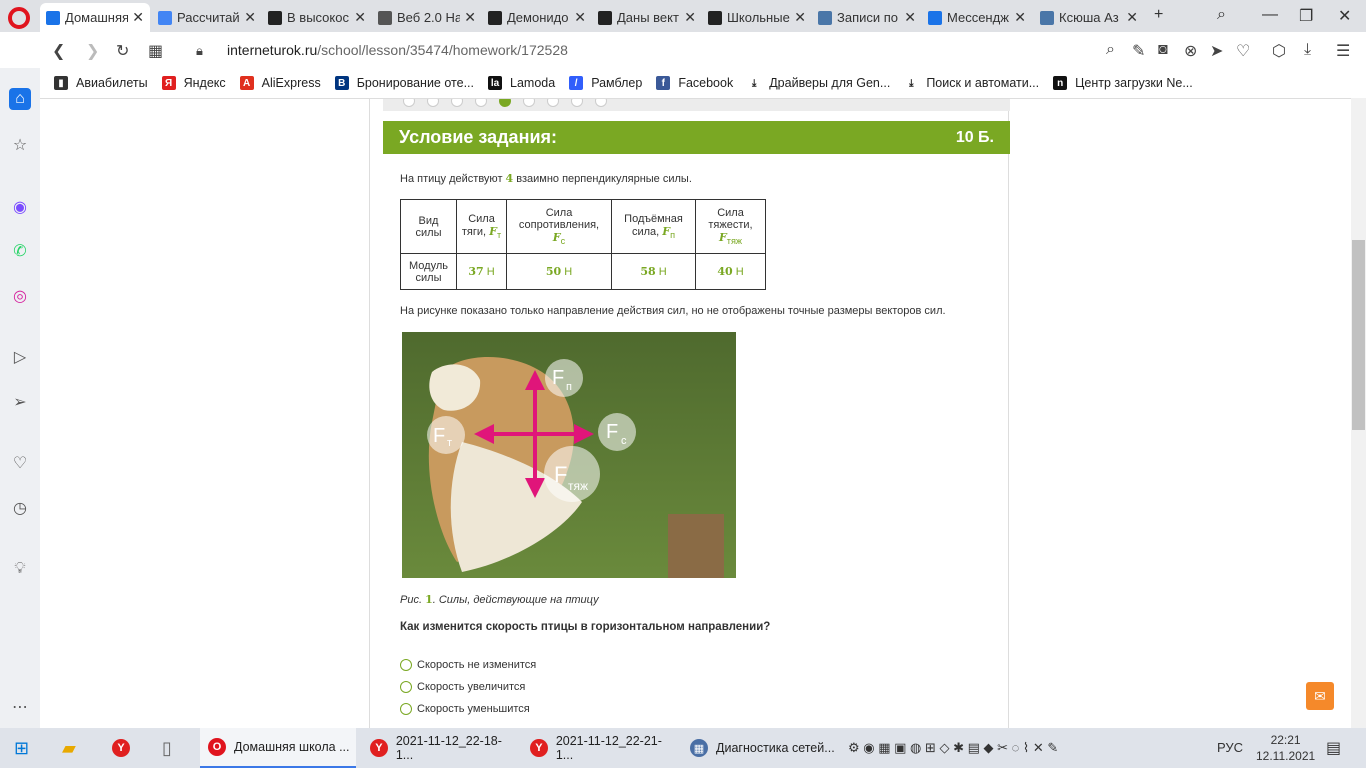  What do you see at coordinates (20, 508) in the screenshot?
I see `history-icon: ◷` at bounding box center [20, 508].